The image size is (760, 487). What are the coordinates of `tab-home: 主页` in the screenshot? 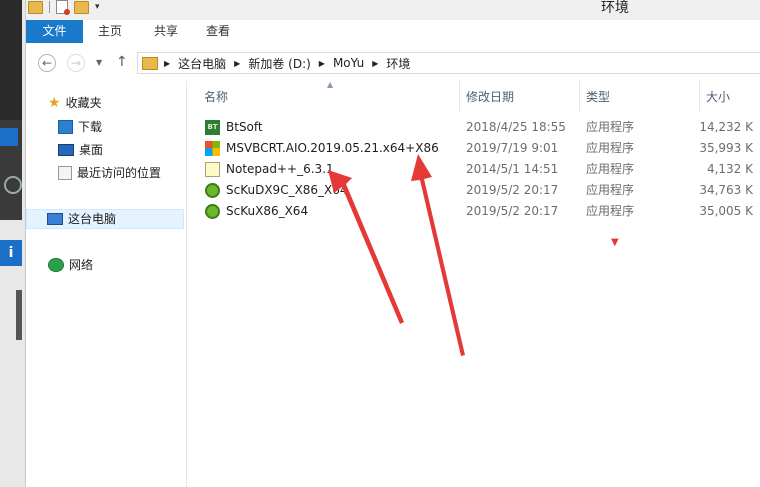 It's located at (110, 31).